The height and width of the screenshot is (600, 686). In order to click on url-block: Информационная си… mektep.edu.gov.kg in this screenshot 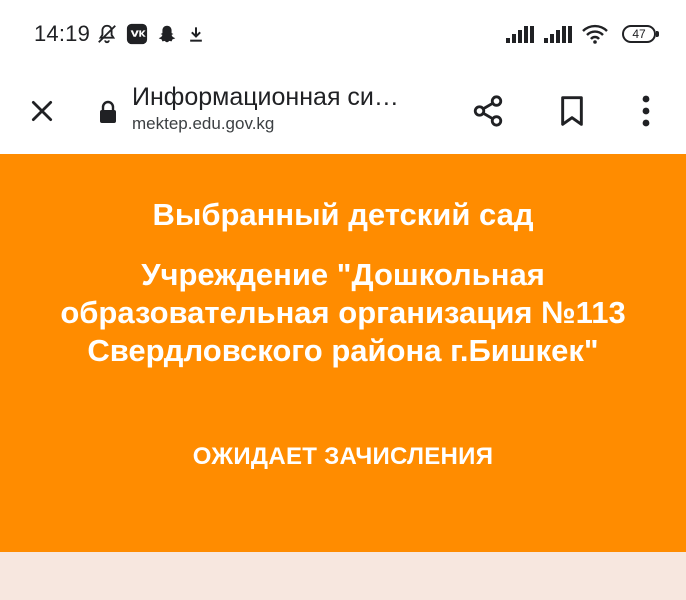, I will do `click(282, 109)`.